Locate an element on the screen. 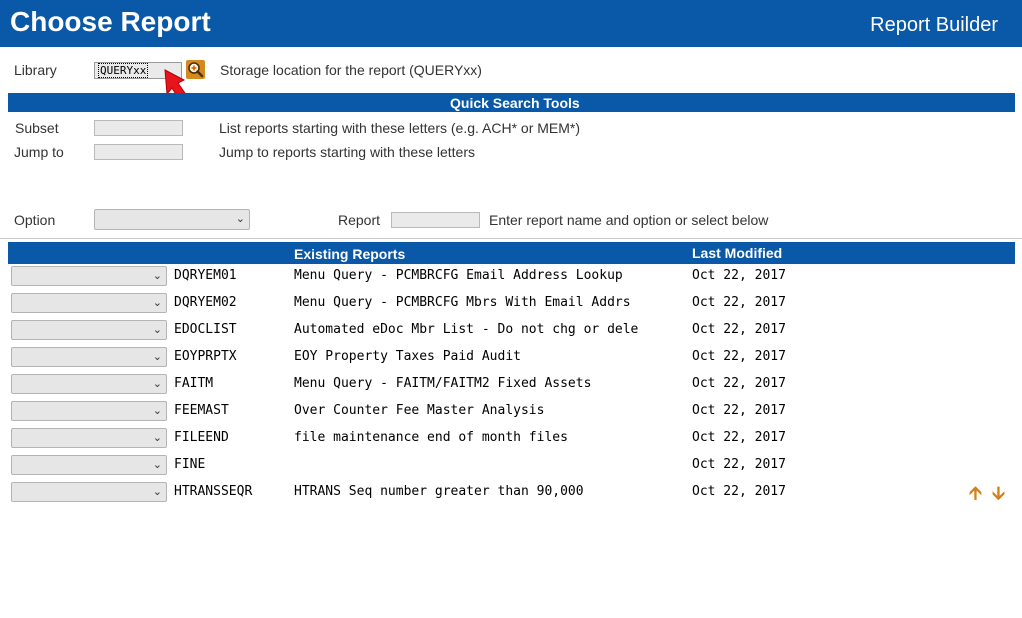 The image size is (1022, 618). quick-search-title: Quick Search Tools is located at coordinates (515, 103).